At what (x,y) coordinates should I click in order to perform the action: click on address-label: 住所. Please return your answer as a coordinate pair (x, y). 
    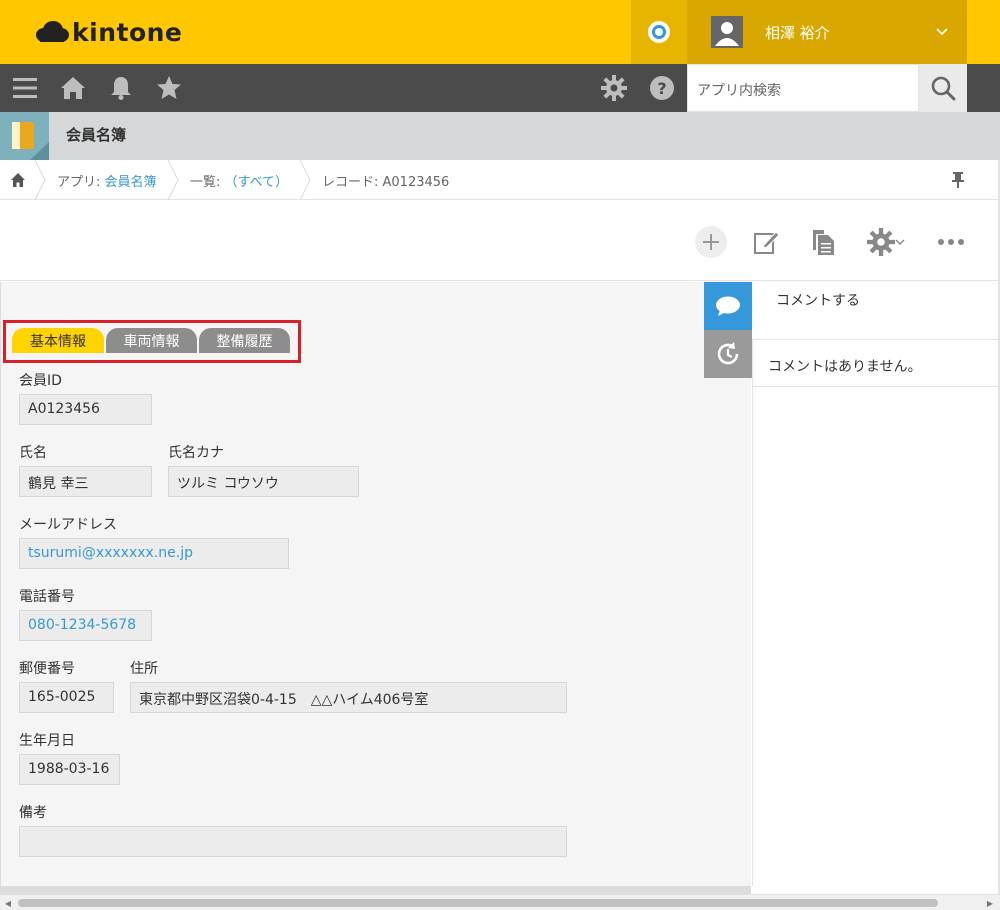
    Looking at the image, I should click on (144, 669).